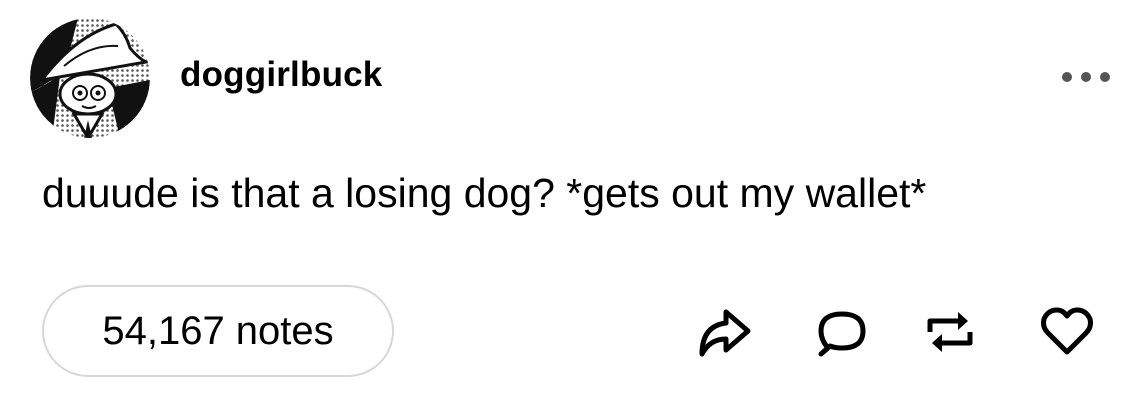 This screenshot has height=409, width=1145. Describe the element at coordinates (281, 75) in the screenshot. I see `username: doggirlbuck` at that location.